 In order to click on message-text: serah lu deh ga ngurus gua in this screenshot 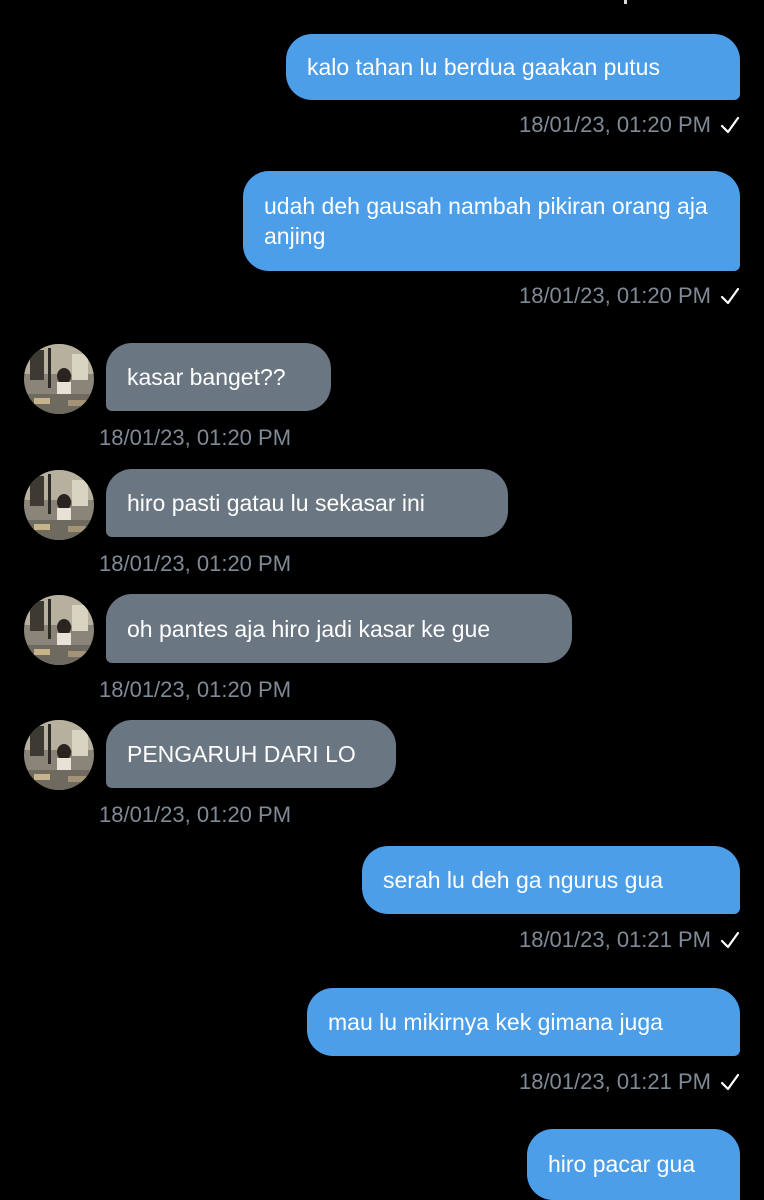, I will do `click(523, 880)`.